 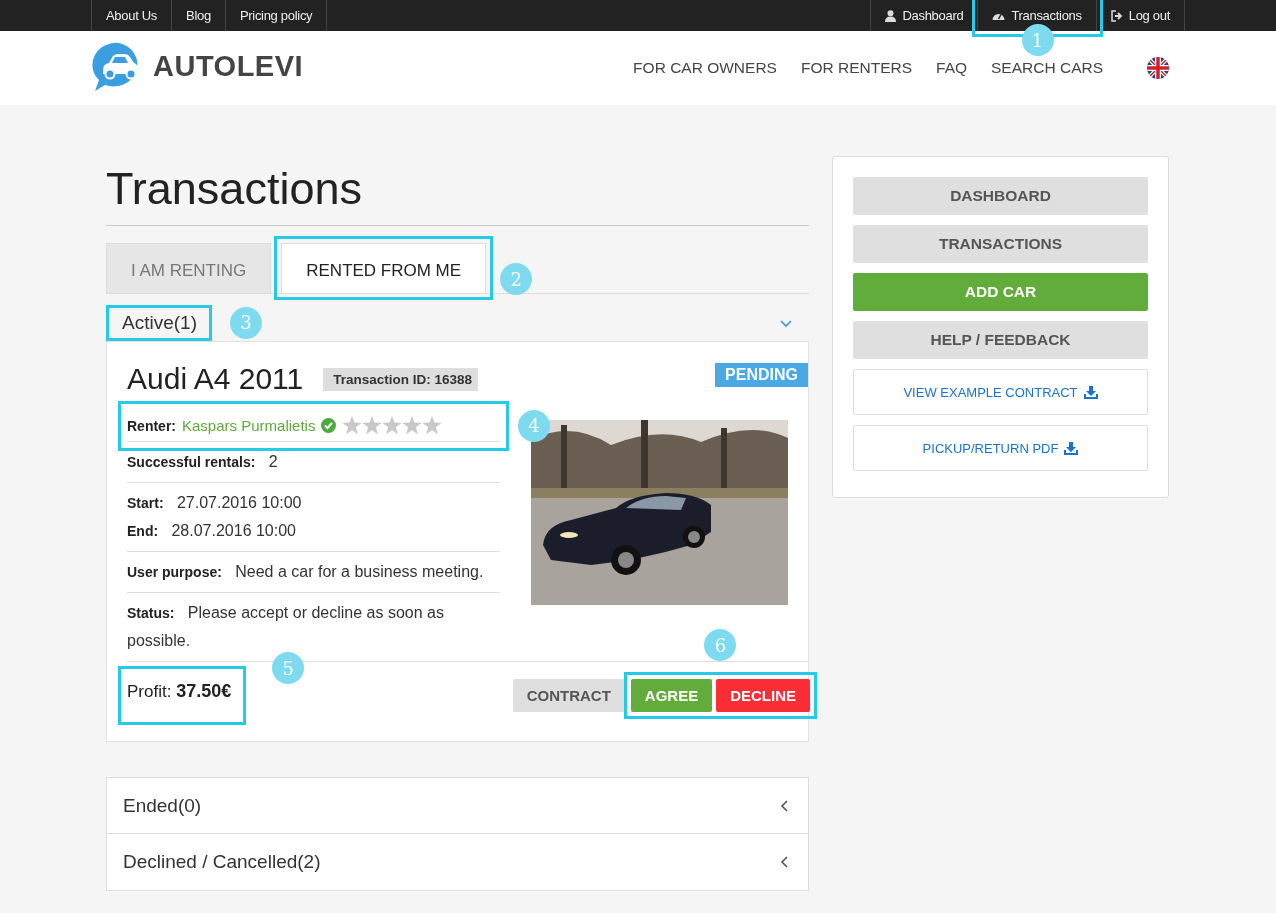 I want to click on detail-text: Successful rentals: 2, so click(x=203, y=462).